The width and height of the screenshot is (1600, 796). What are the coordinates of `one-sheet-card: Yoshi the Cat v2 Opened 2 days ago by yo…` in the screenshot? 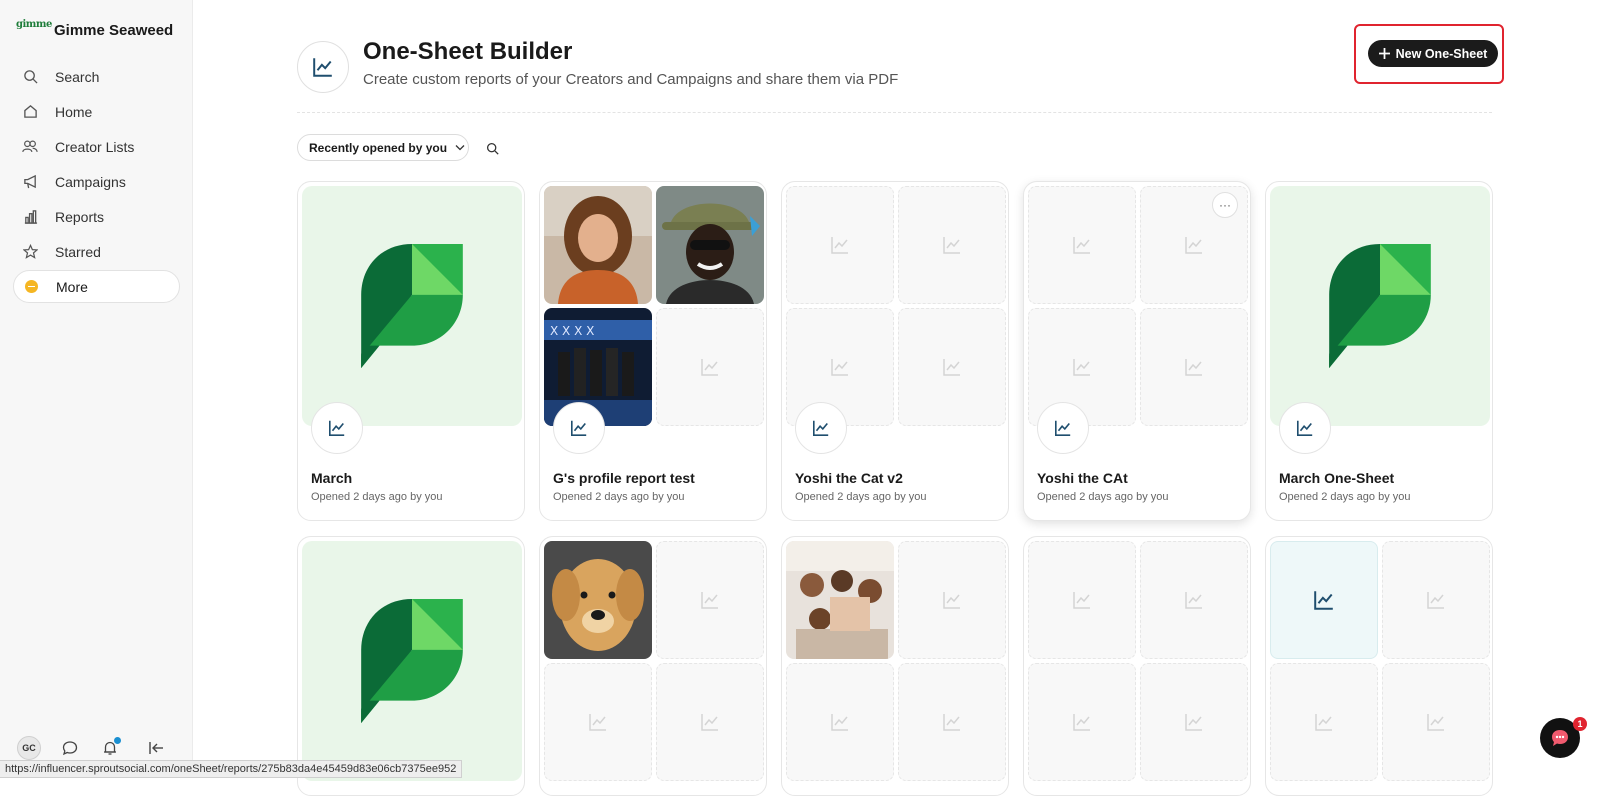 It's located at (895, 351).